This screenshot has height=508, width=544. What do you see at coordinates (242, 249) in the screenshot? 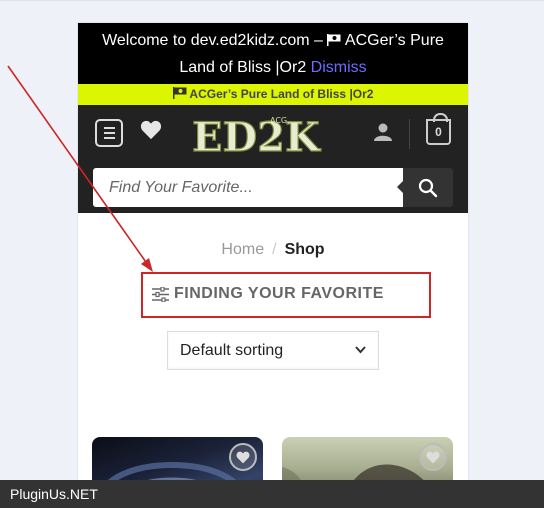
I see `breadcrumb-home: Home` at bounding box center [242, 249].